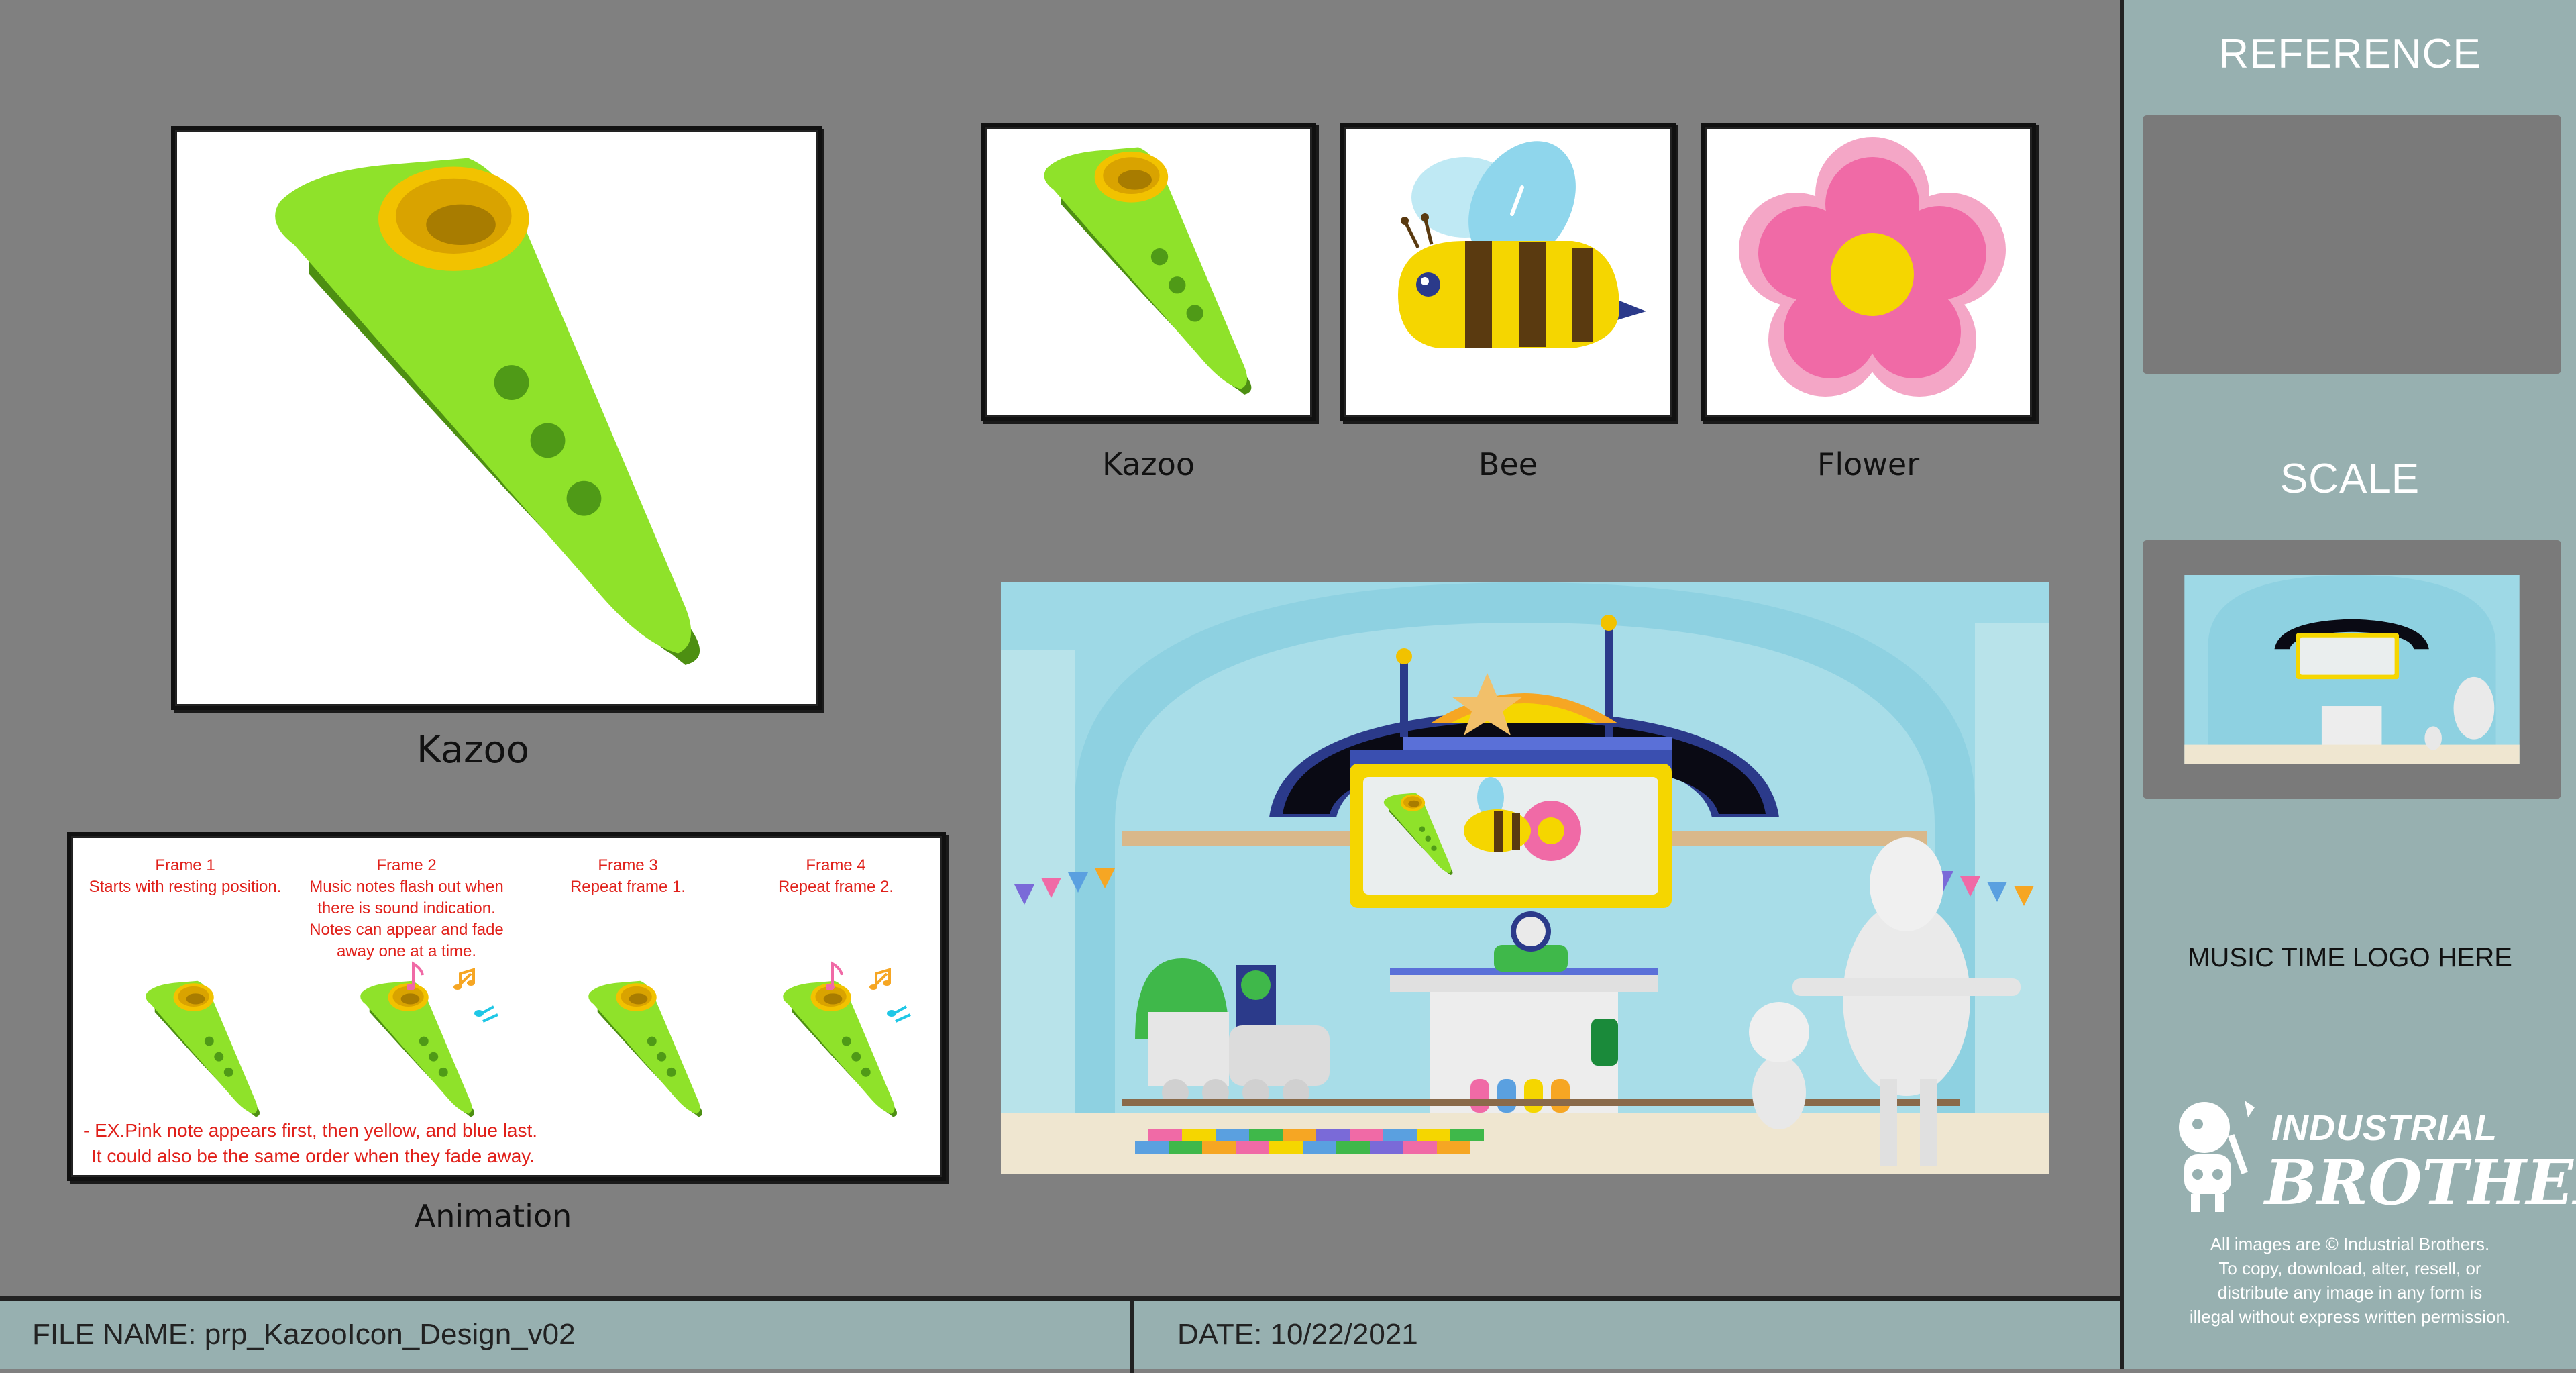 This screenshot has width=2576, height=1373. I want to click on flower-icon, so click(1872, 267).